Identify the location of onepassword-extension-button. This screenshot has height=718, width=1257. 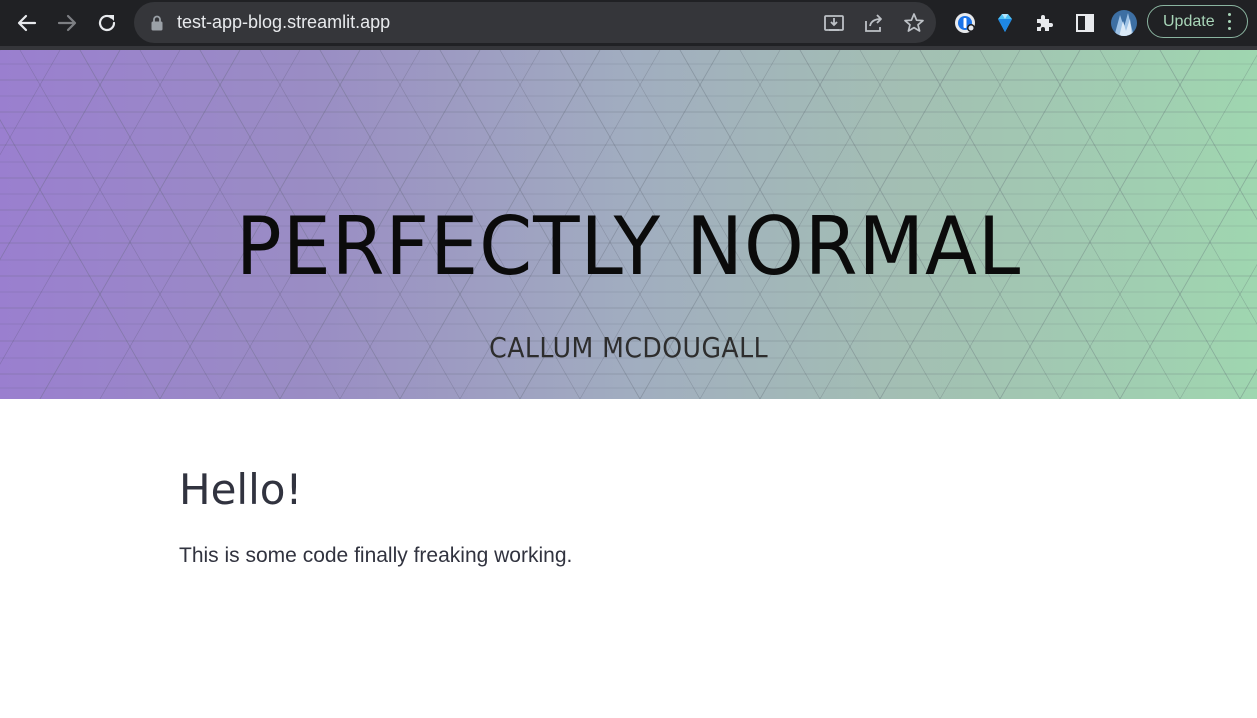
(965, 23).